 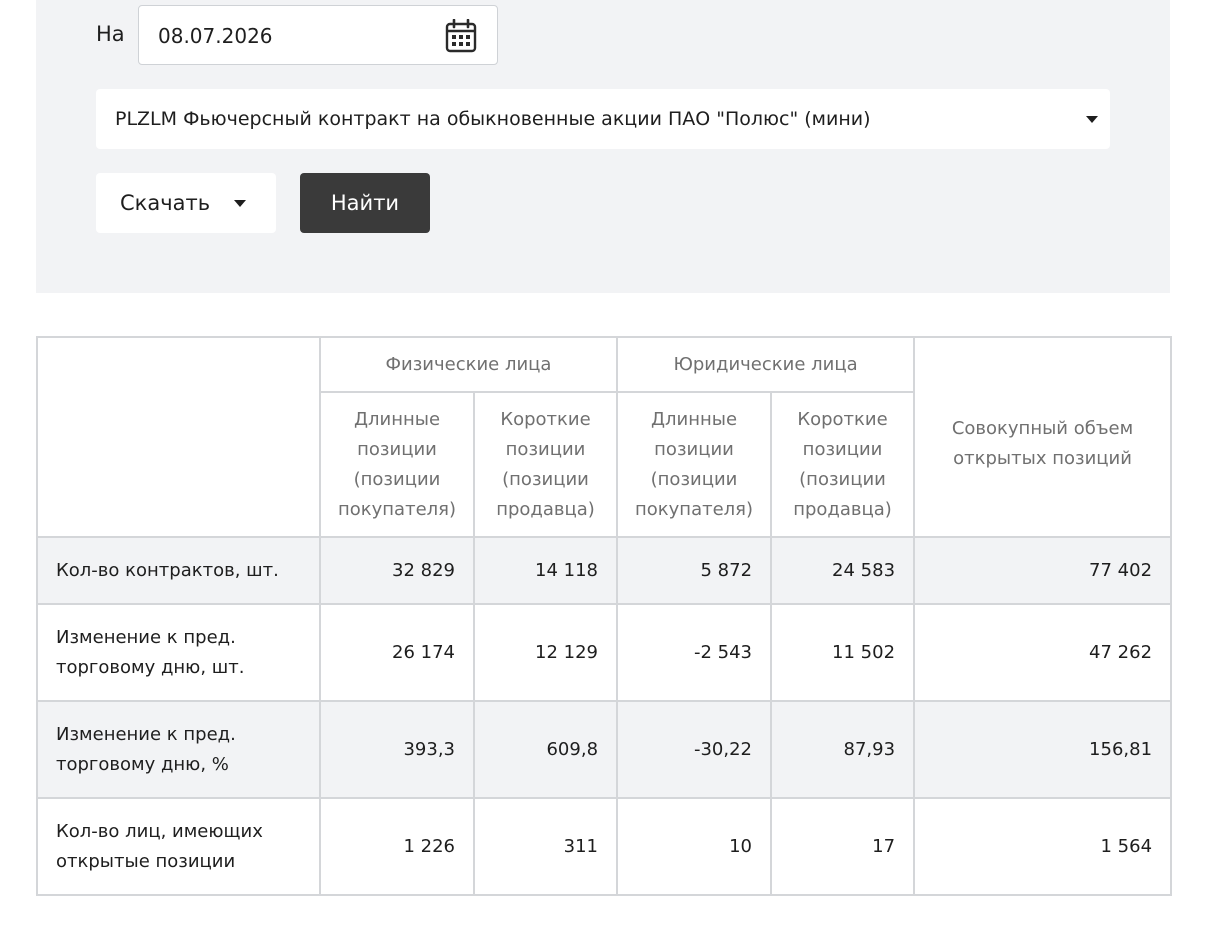 What do you see at coordinates (318, 35) in the screenshot?
I see `date-input: 08.07.2026` at bounding box center [318, 35].